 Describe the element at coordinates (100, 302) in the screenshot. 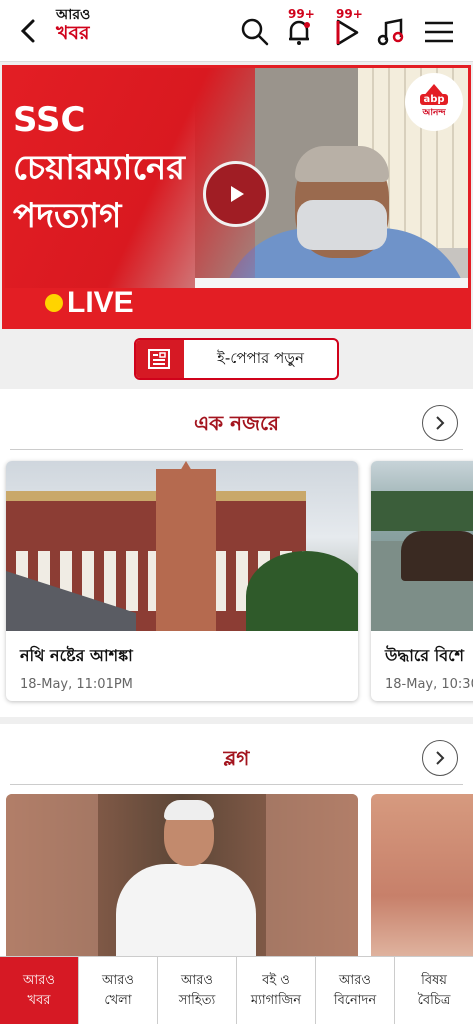

I see `live-label: LIVE` at that location.